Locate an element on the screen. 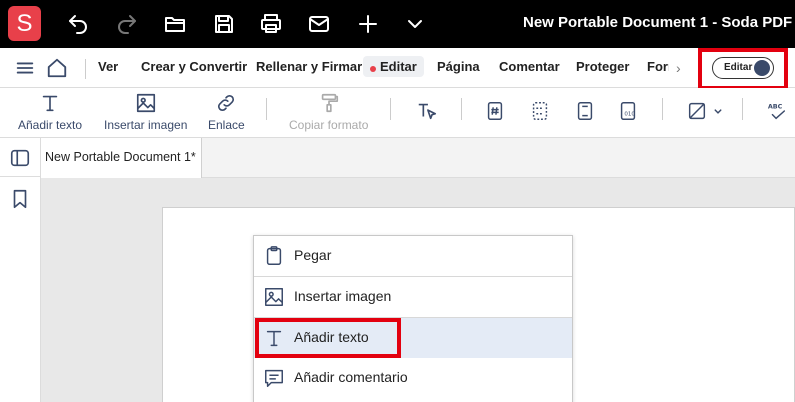  context-item-anadir-comentario: Añadir comentario is located at coordinates (413, 378).